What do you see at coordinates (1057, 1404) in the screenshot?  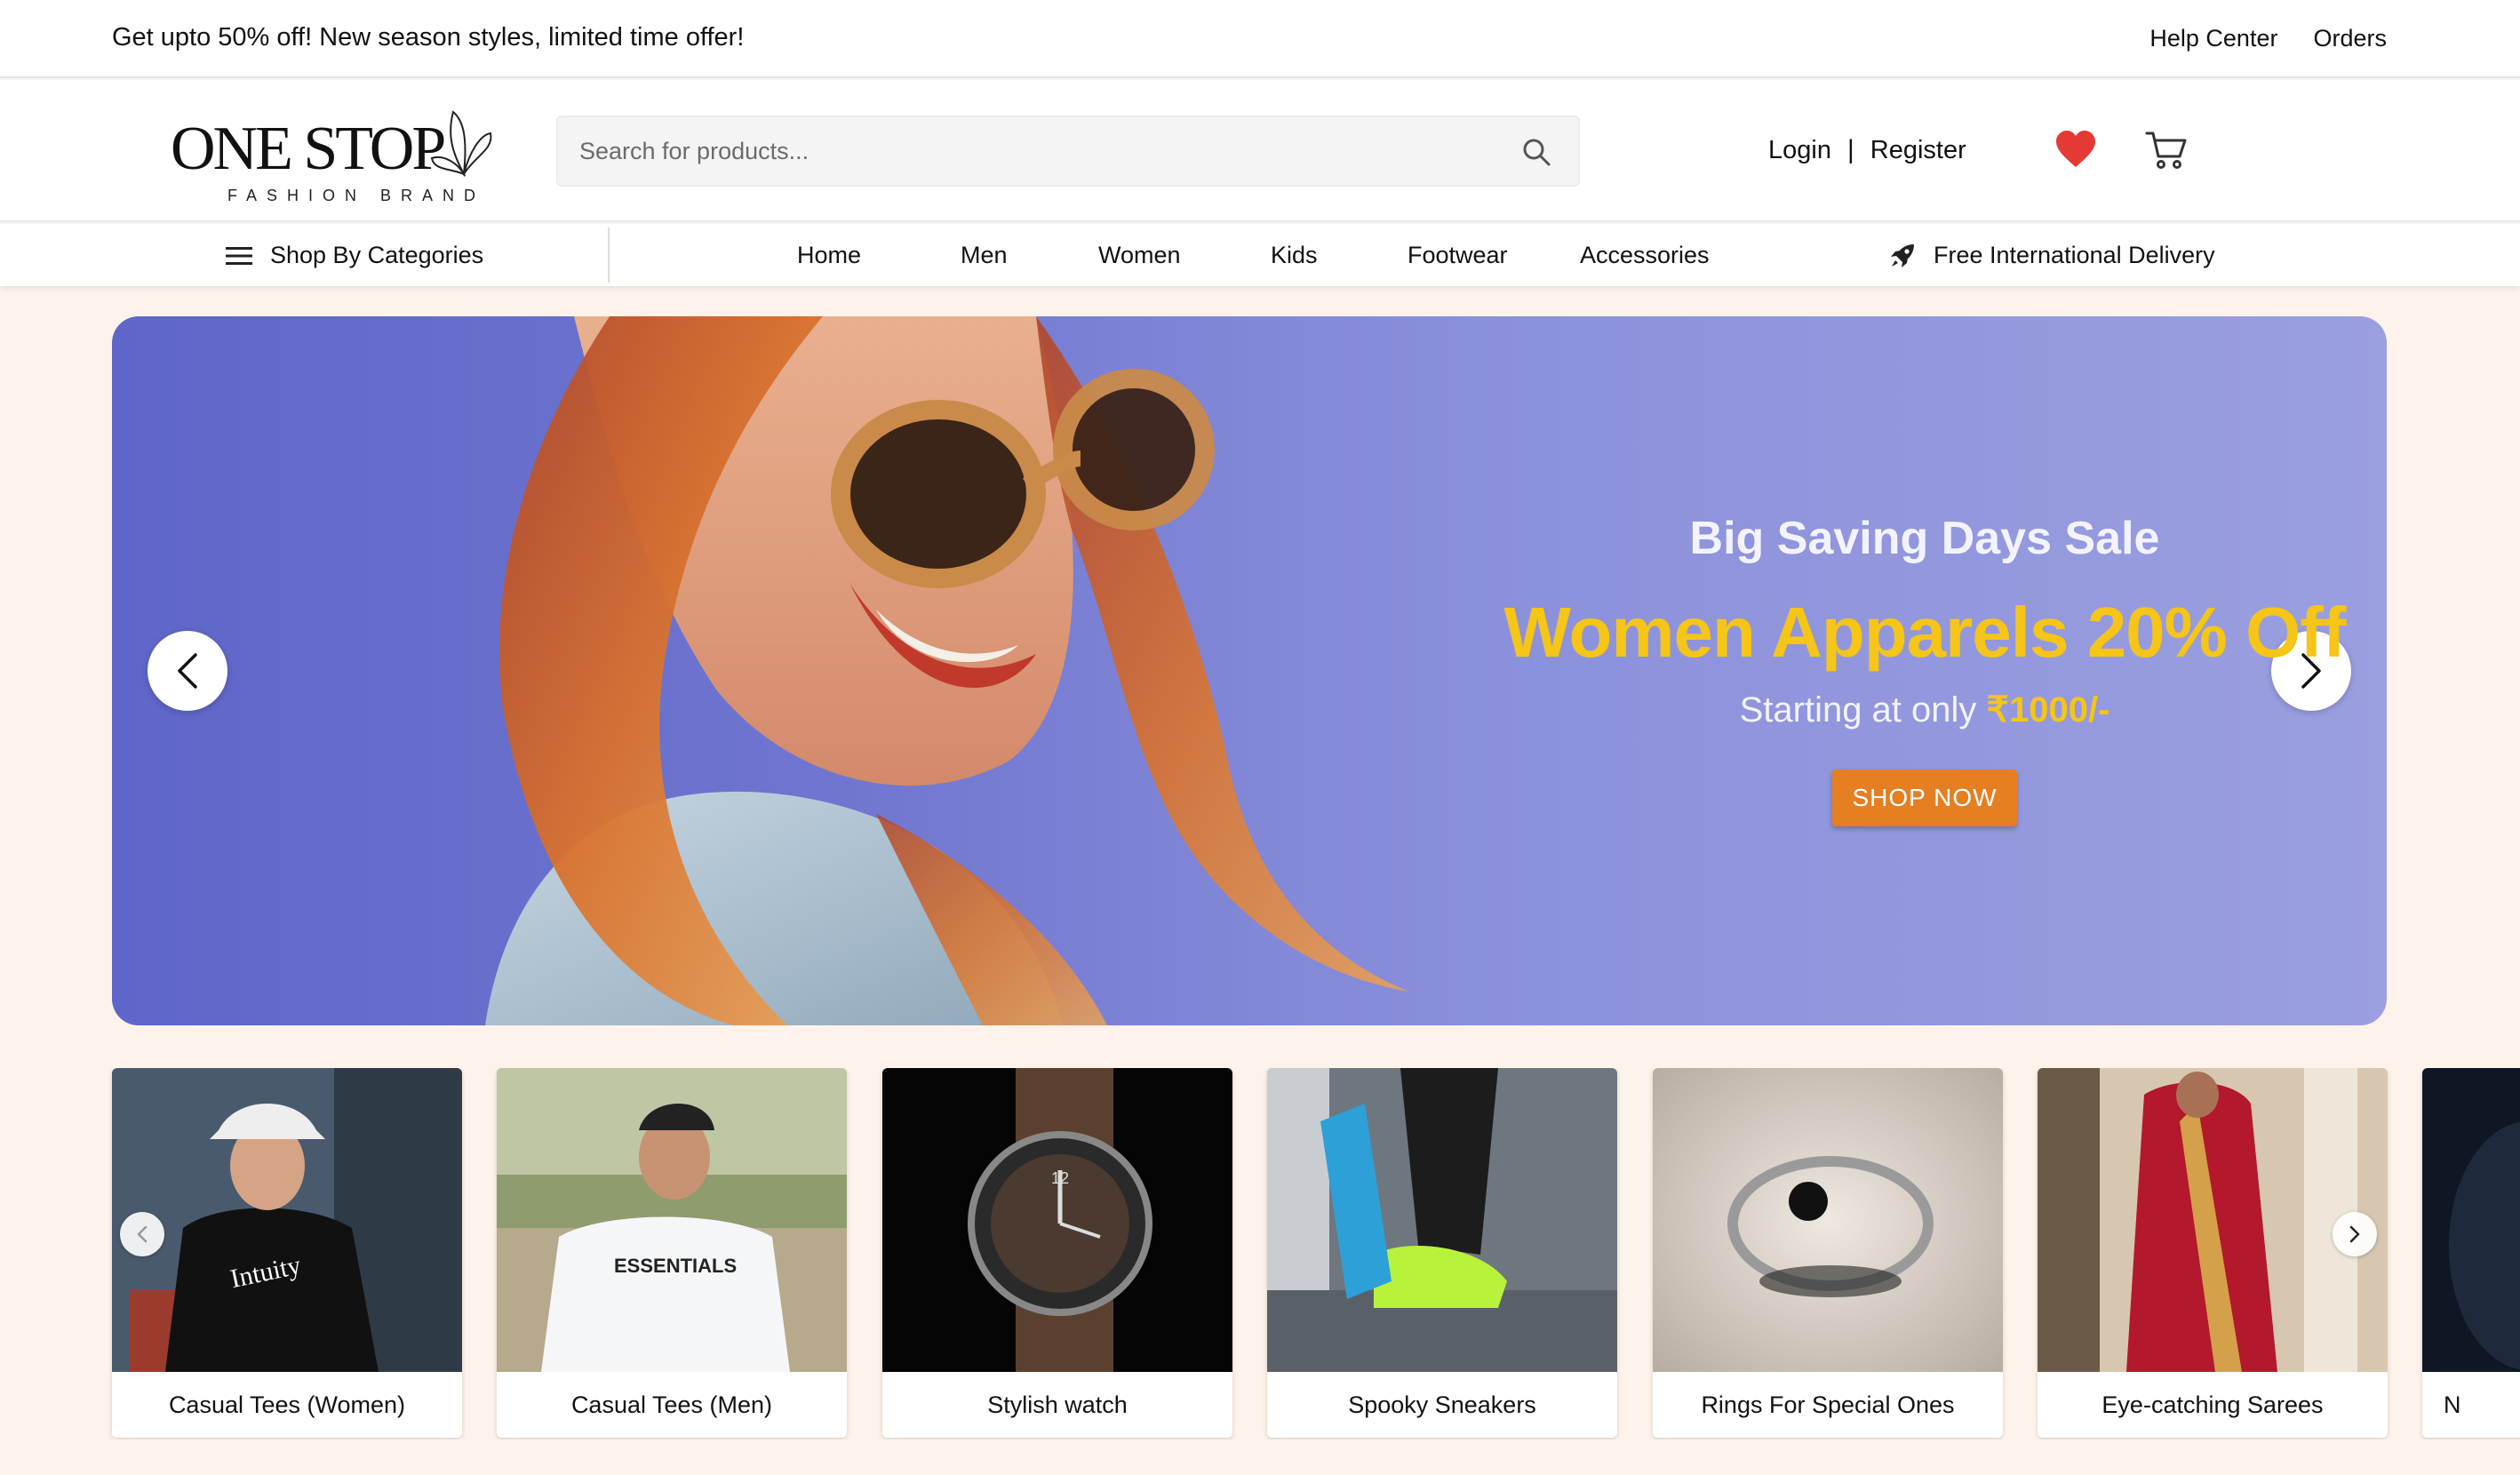 I see `category-label: Stylish watch` at bounding box center [1057, 1404].